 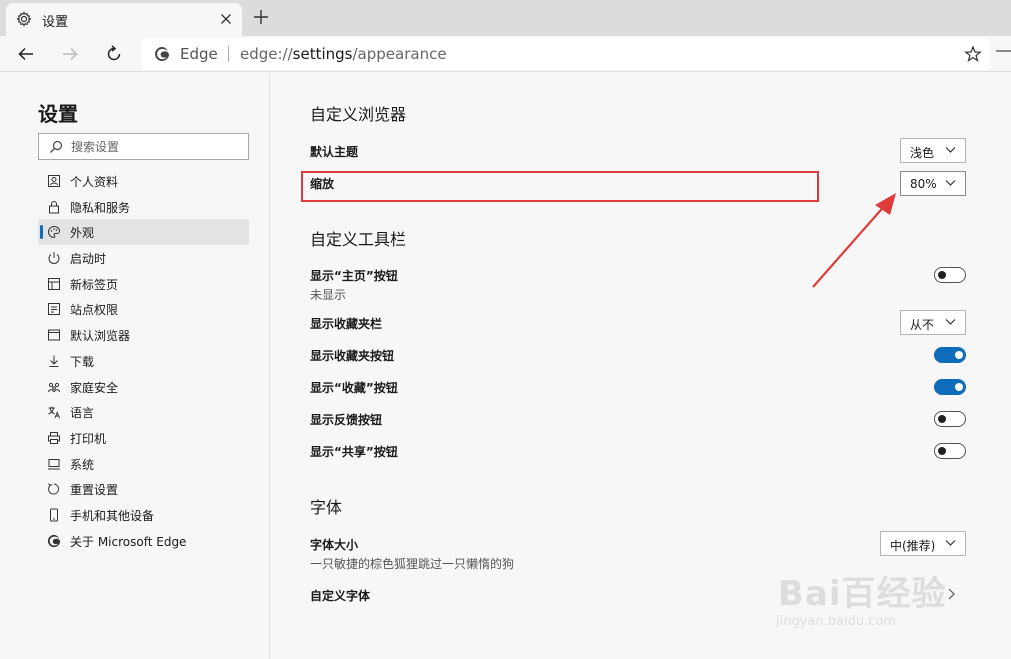 What do you see at coordinates (328, 295) in the screenshot?
I see `home-button-sub: 未显示` at bounding box center [328, 295].